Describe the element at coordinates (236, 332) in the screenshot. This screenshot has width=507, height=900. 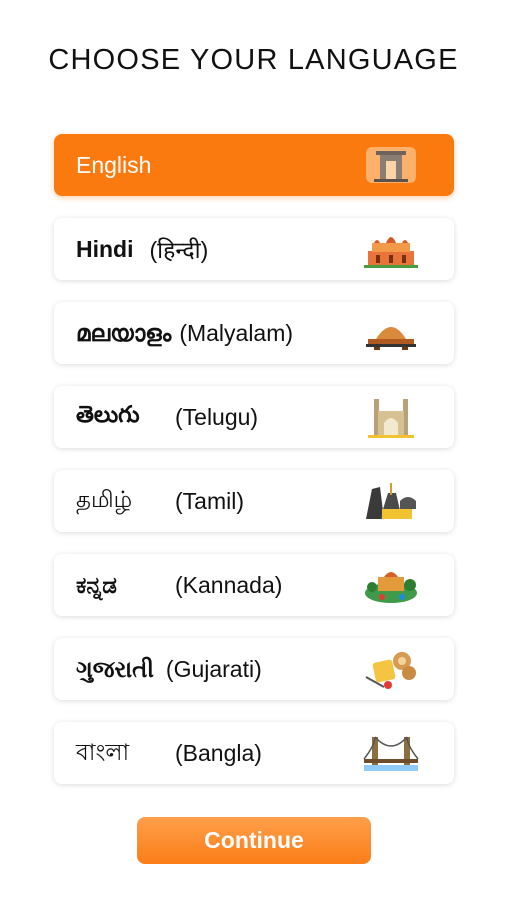
I see `language-label-malayalam: (Malyalam)` at that location.